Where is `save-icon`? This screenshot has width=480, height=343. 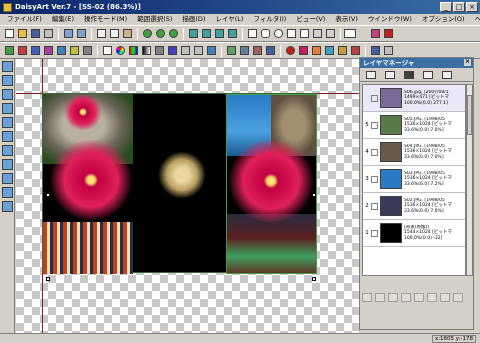
save-icon is located at coordinates (35, 34).